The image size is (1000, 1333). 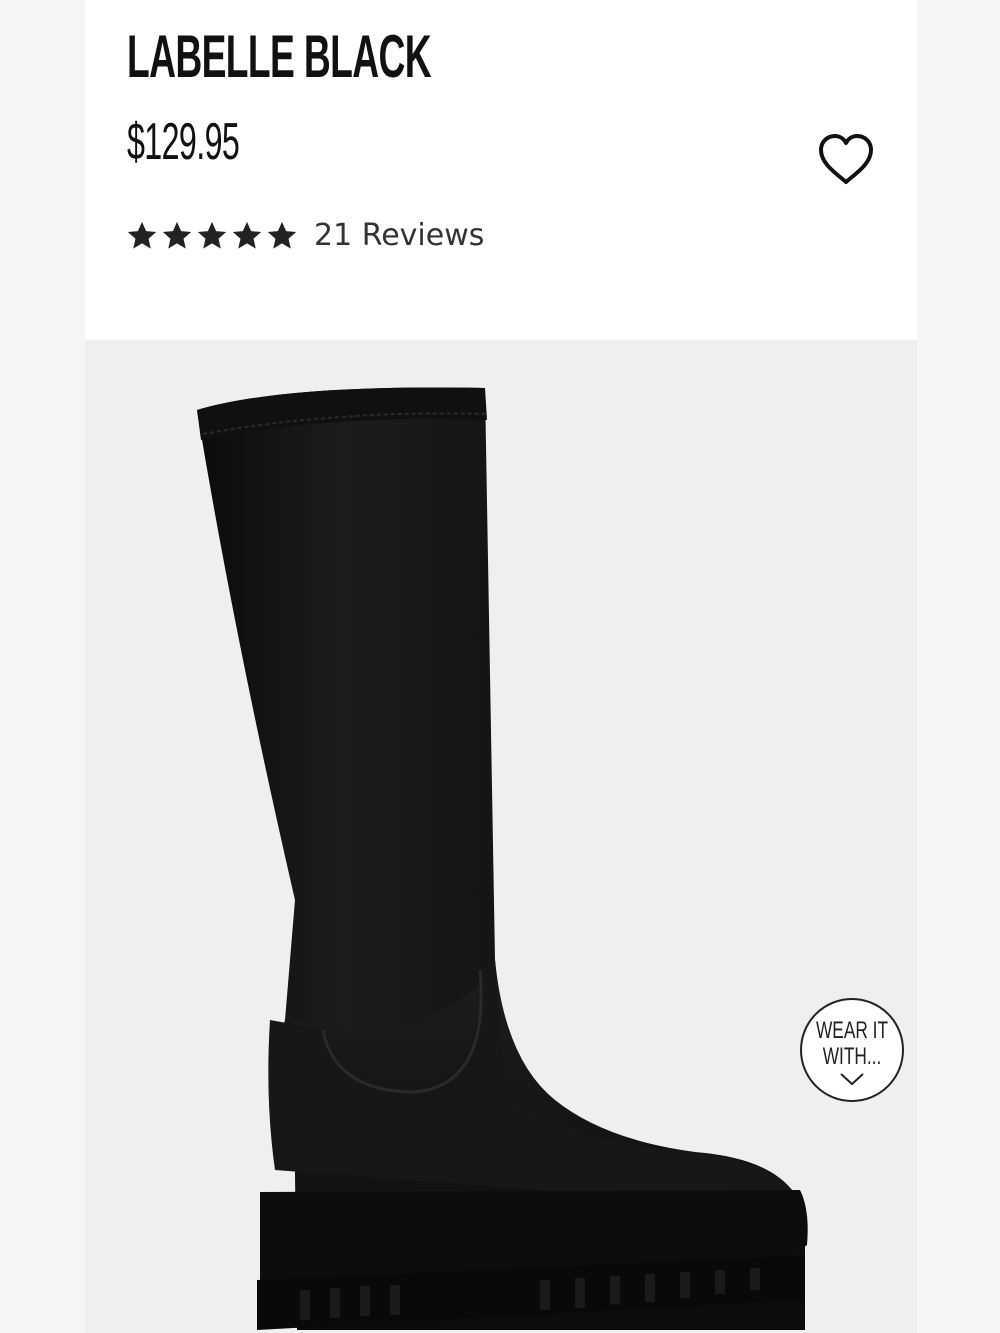 I want to click on product-price: $129.95, so click(x=183, y=142).